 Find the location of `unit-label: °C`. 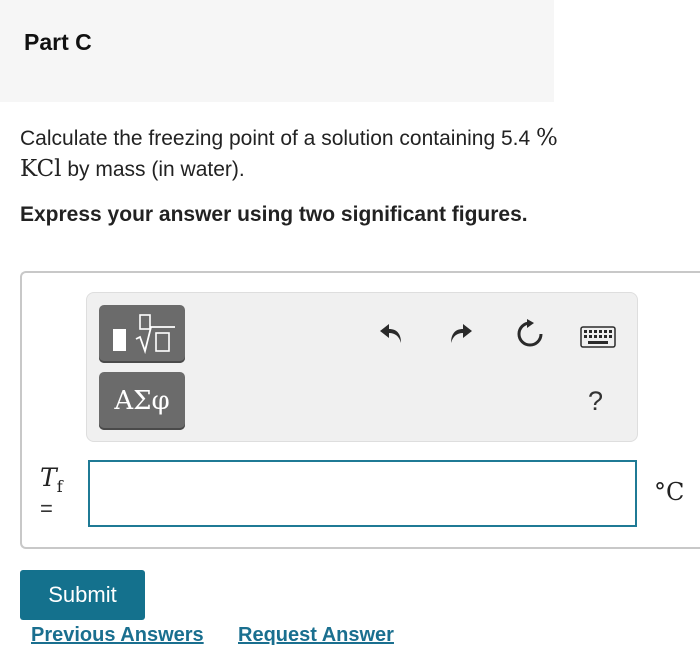

unit-label: °C is located at coordinates (669, 492).